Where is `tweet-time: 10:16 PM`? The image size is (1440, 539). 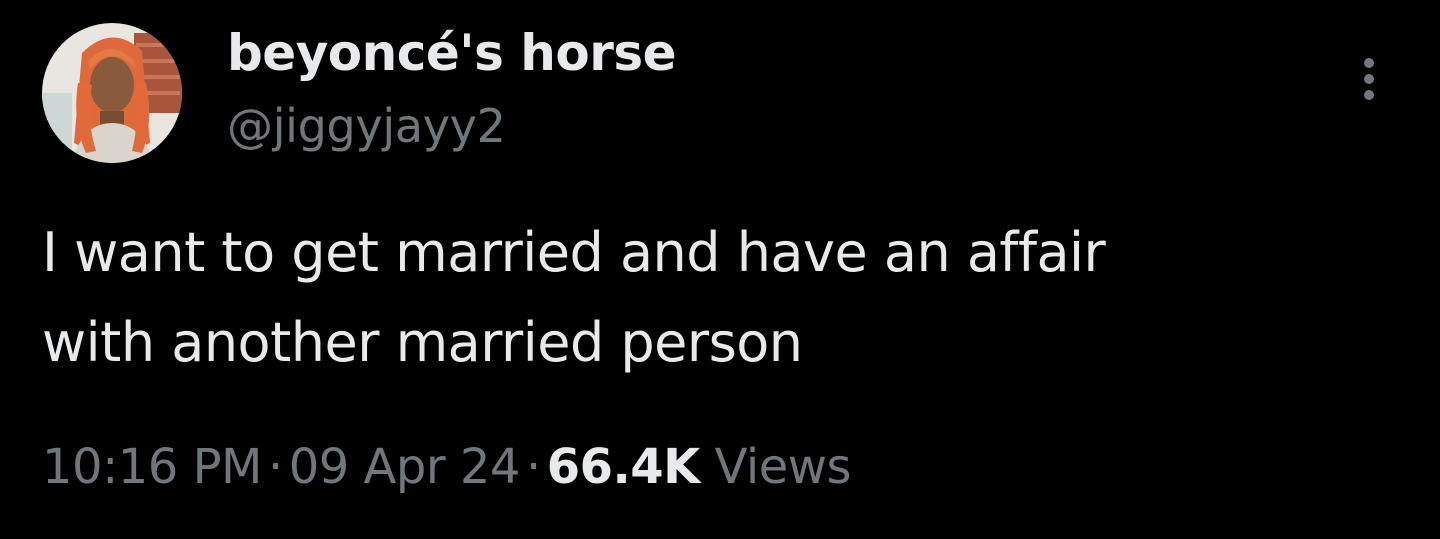 tweet-time: 10:16 PM is located at coordinates (152, 467).